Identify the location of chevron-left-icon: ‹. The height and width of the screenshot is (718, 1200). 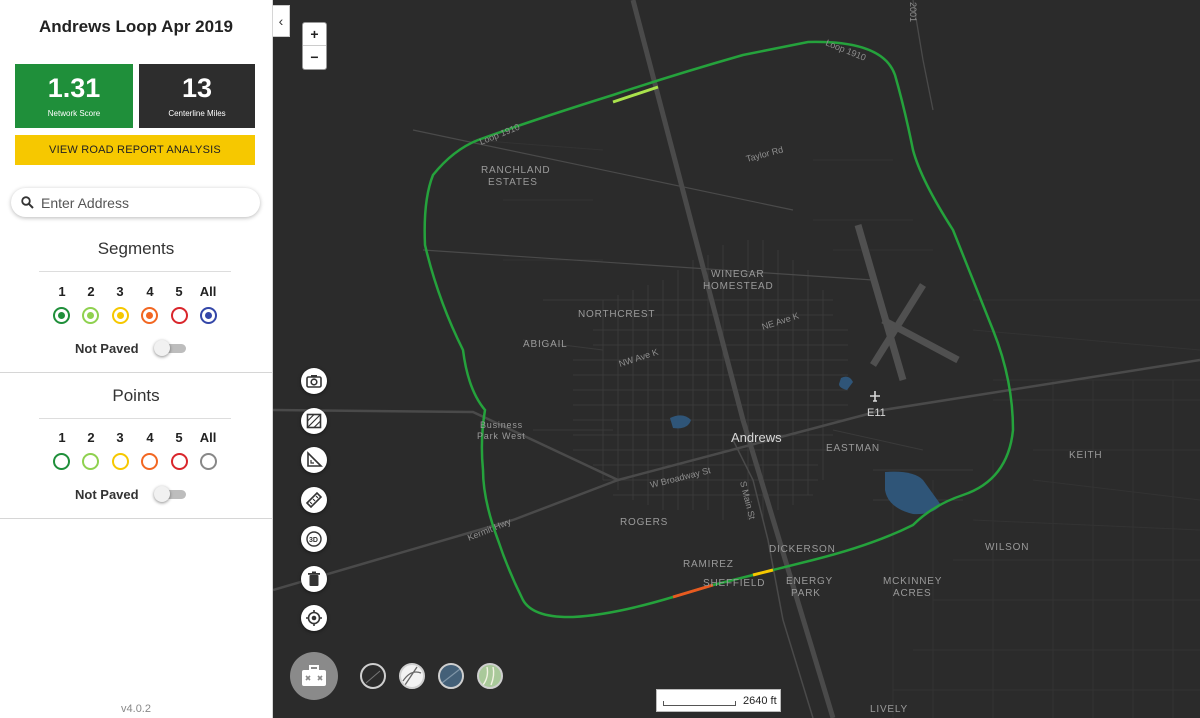
(281, 21).